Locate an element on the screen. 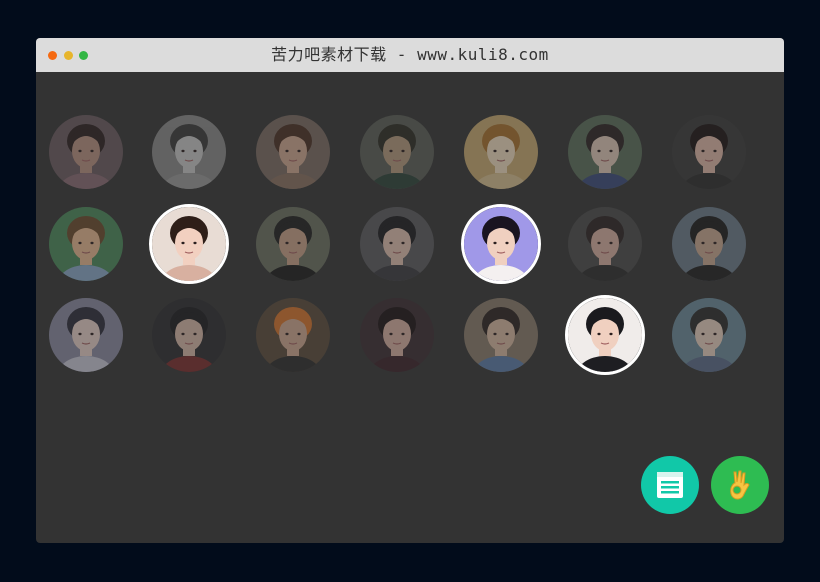  avatar-a3 is located at coordinates (293, 152).